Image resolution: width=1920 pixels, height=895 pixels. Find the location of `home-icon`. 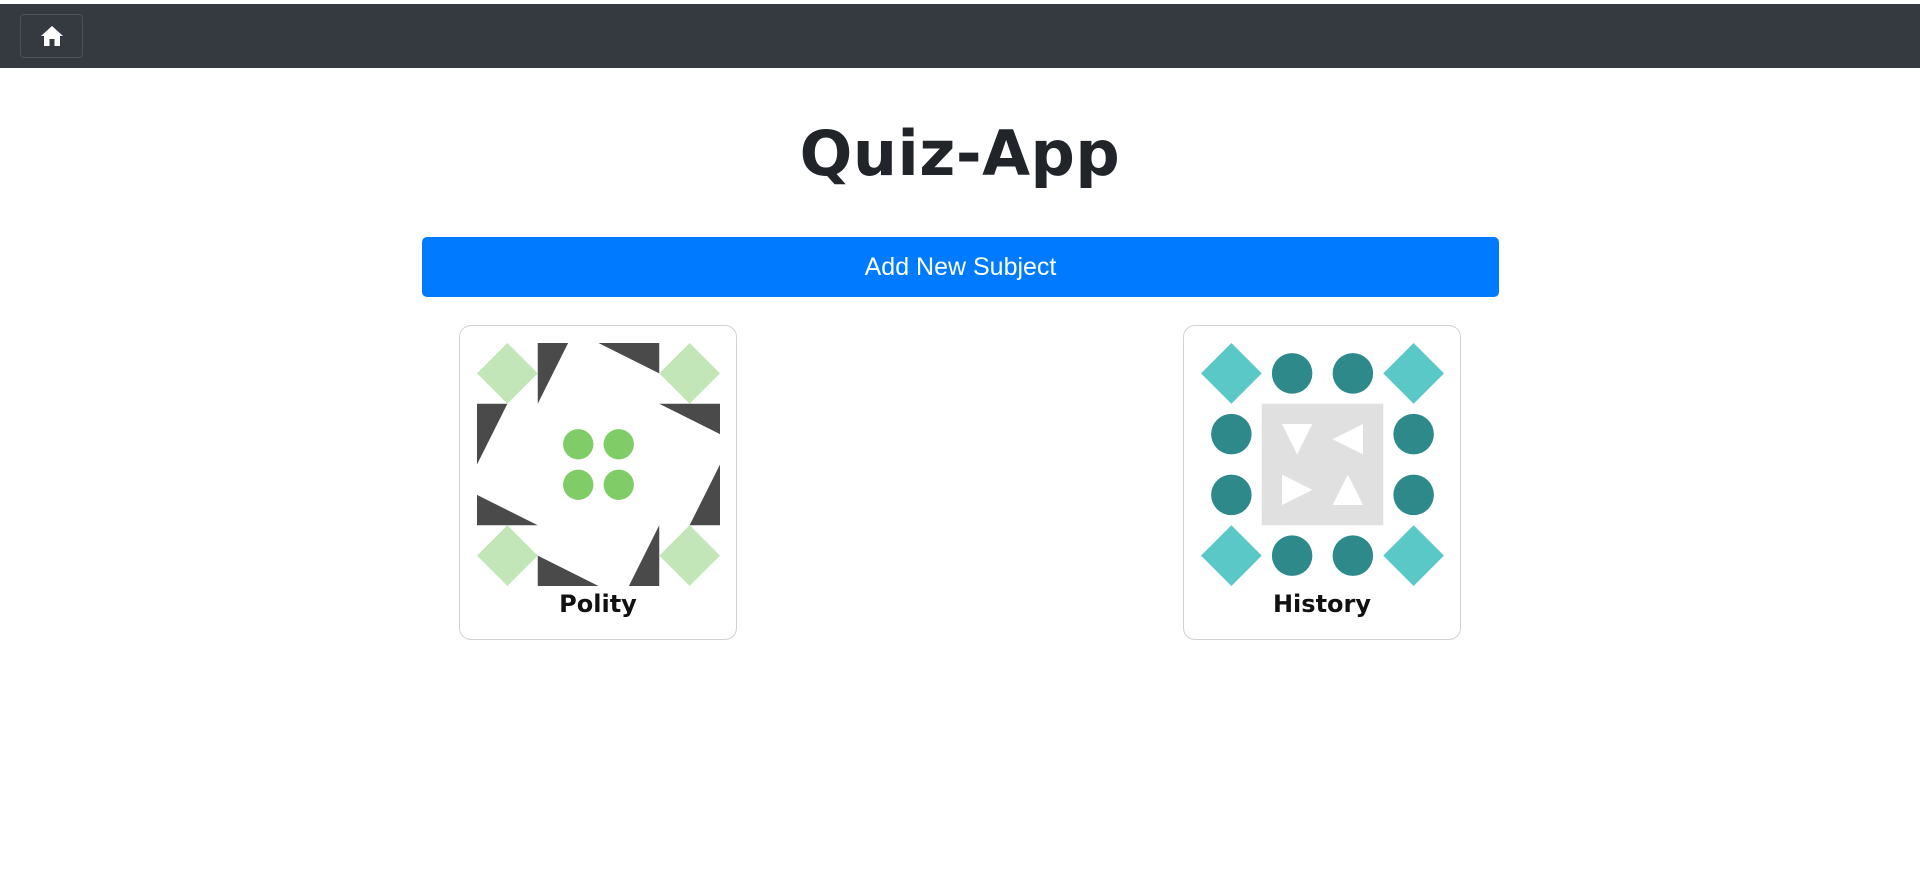

home-icon is located at coordinates (51, 36).